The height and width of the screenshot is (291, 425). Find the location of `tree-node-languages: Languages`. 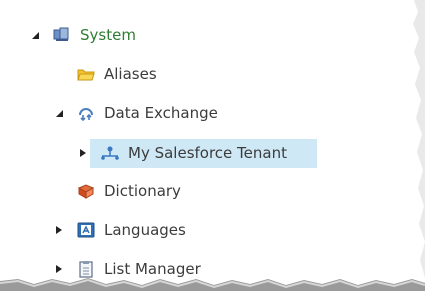

tree-node-languages: Languages is located at coordinates (119, 230).